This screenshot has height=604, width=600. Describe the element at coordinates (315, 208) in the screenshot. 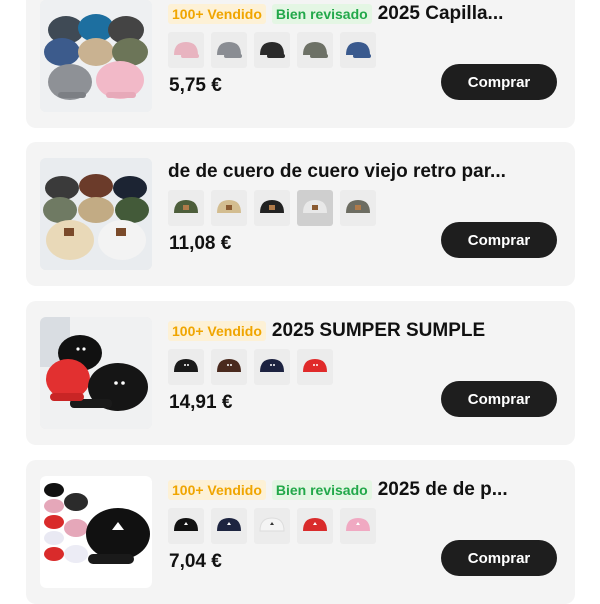

I see `variant-swatch-selected` at that location.